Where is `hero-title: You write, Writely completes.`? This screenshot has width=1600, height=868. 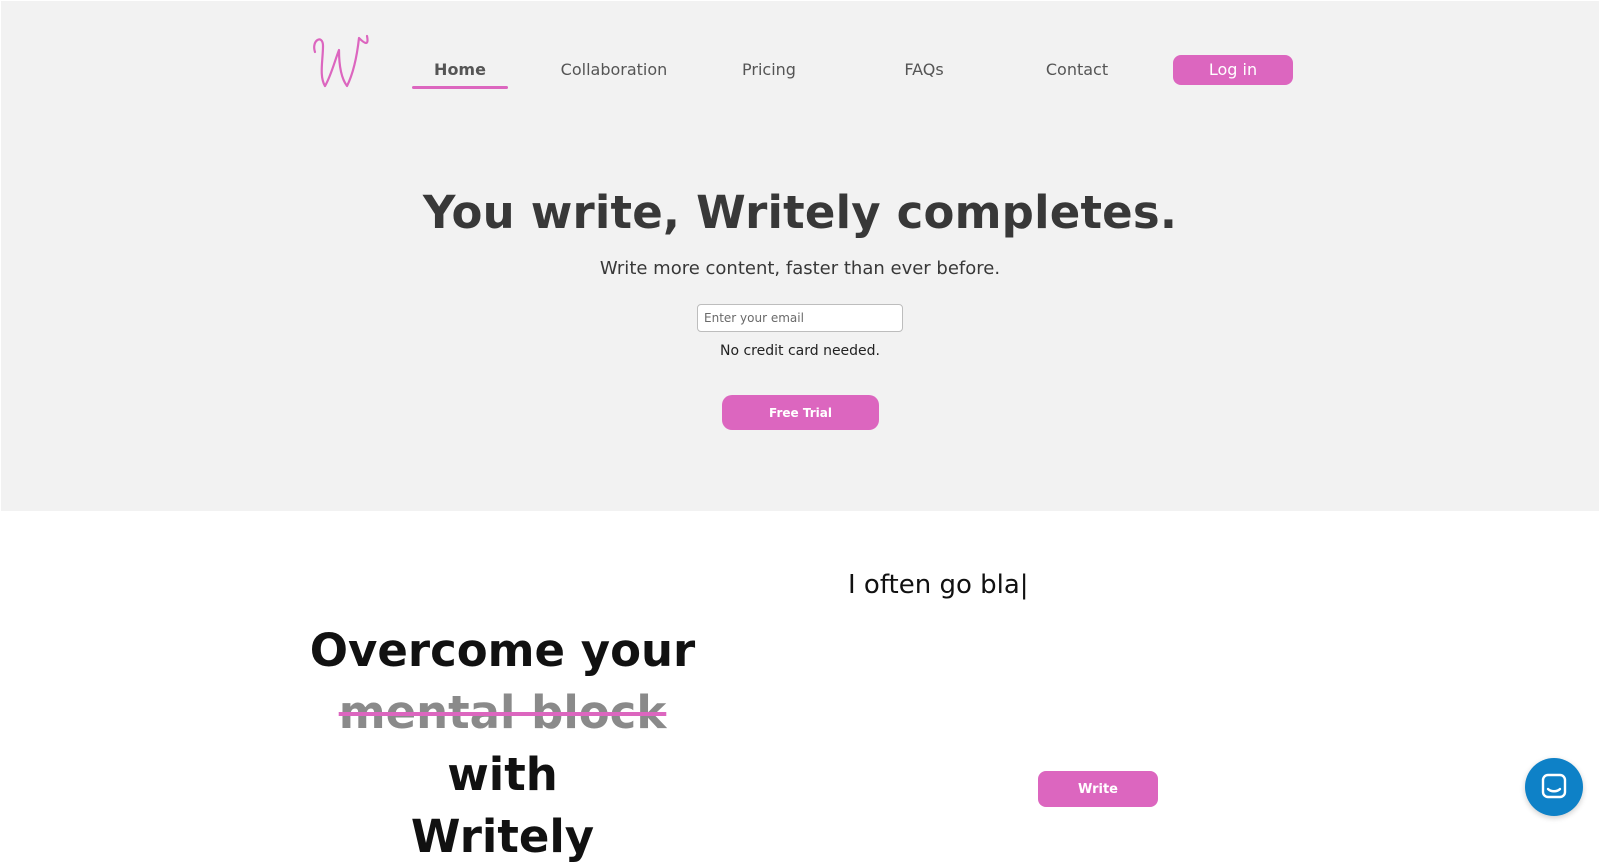
hero-title: You write, Writely completes. is located at coordinates (800, 212).